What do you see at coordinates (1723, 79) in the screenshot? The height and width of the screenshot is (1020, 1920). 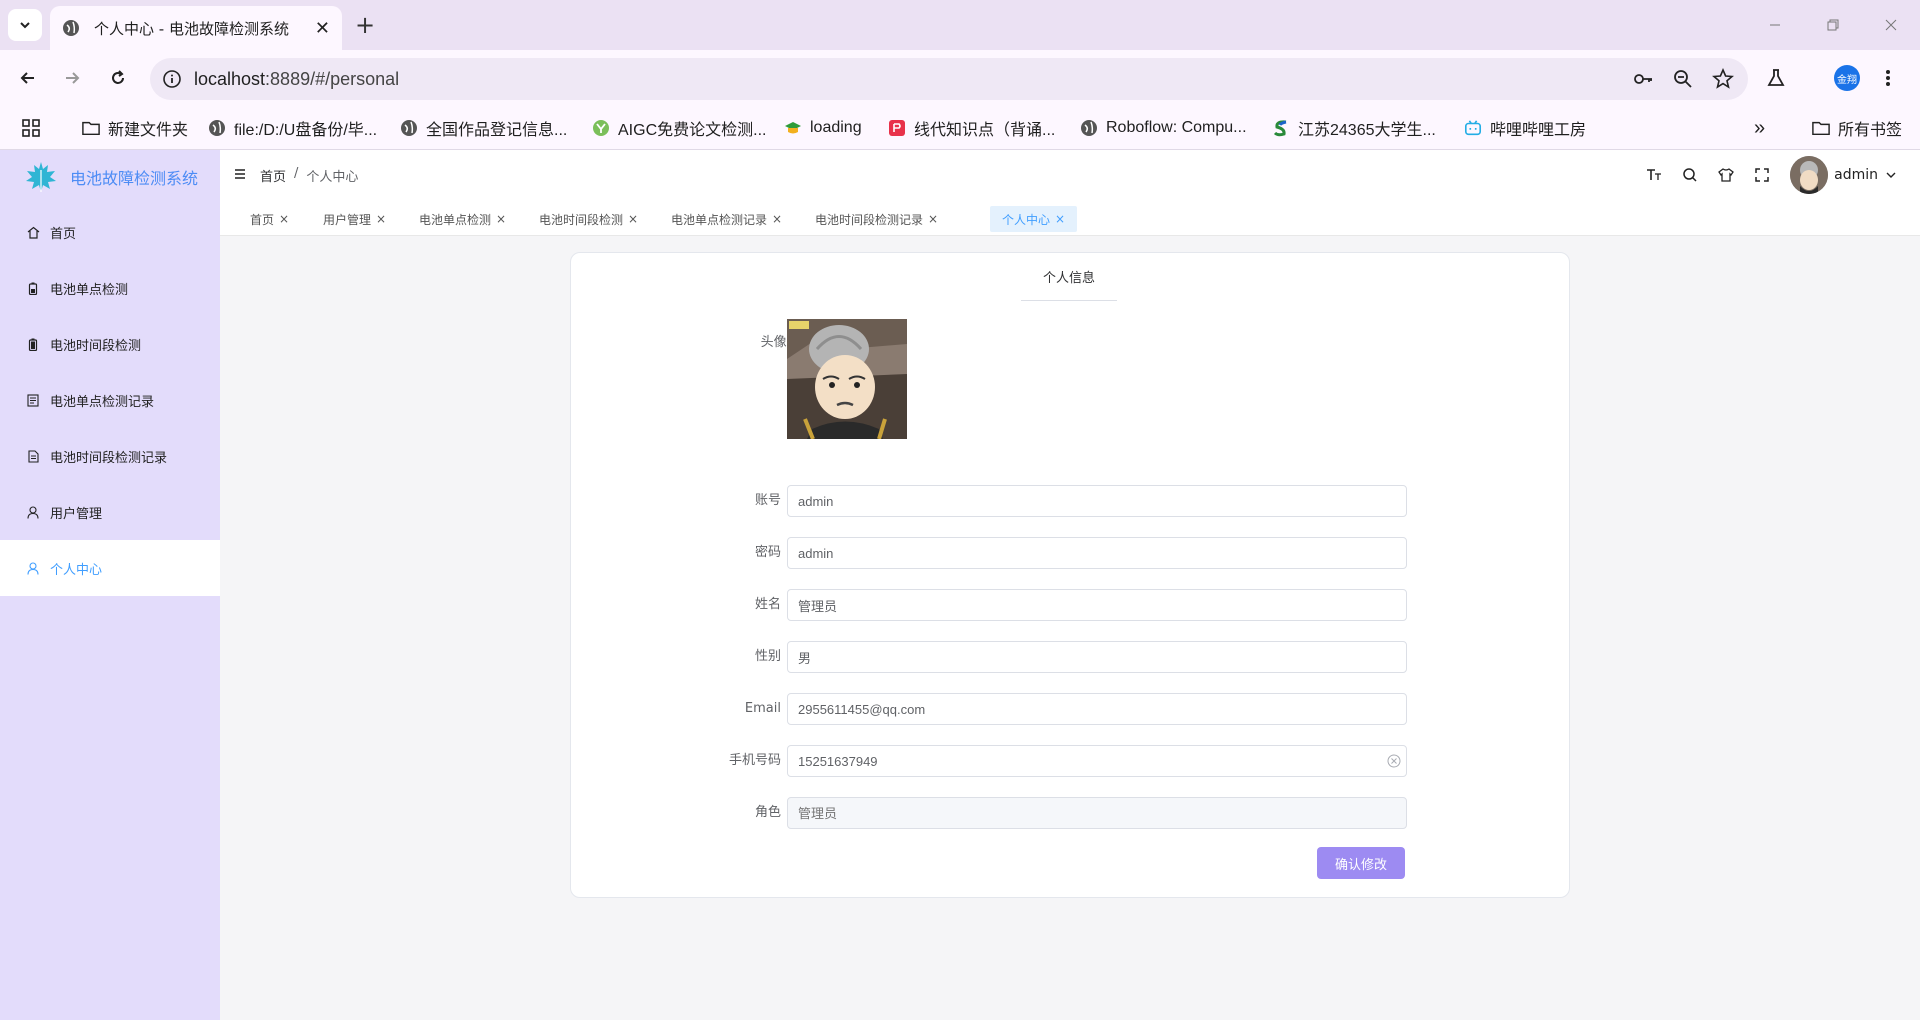 I see `star-icon` at bounding box center [1723, 79].